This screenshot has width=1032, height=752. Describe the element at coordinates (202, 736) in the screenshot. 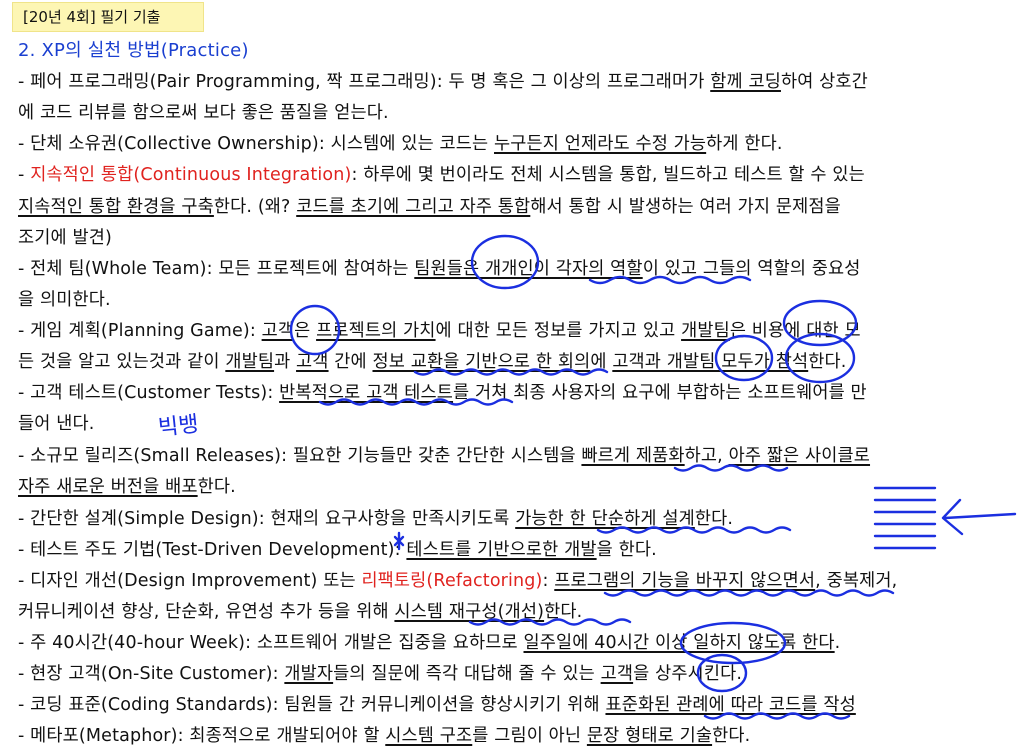

I see `text: - 메타포(Metaphor): 최종적으로 개발되어야 할` at that location.